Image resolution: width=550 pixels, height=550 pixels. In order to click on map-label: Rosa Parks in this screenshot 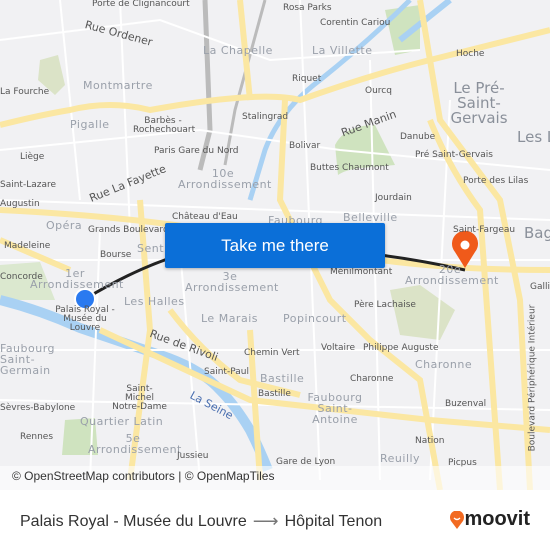, I will do `click(307, 8)`.